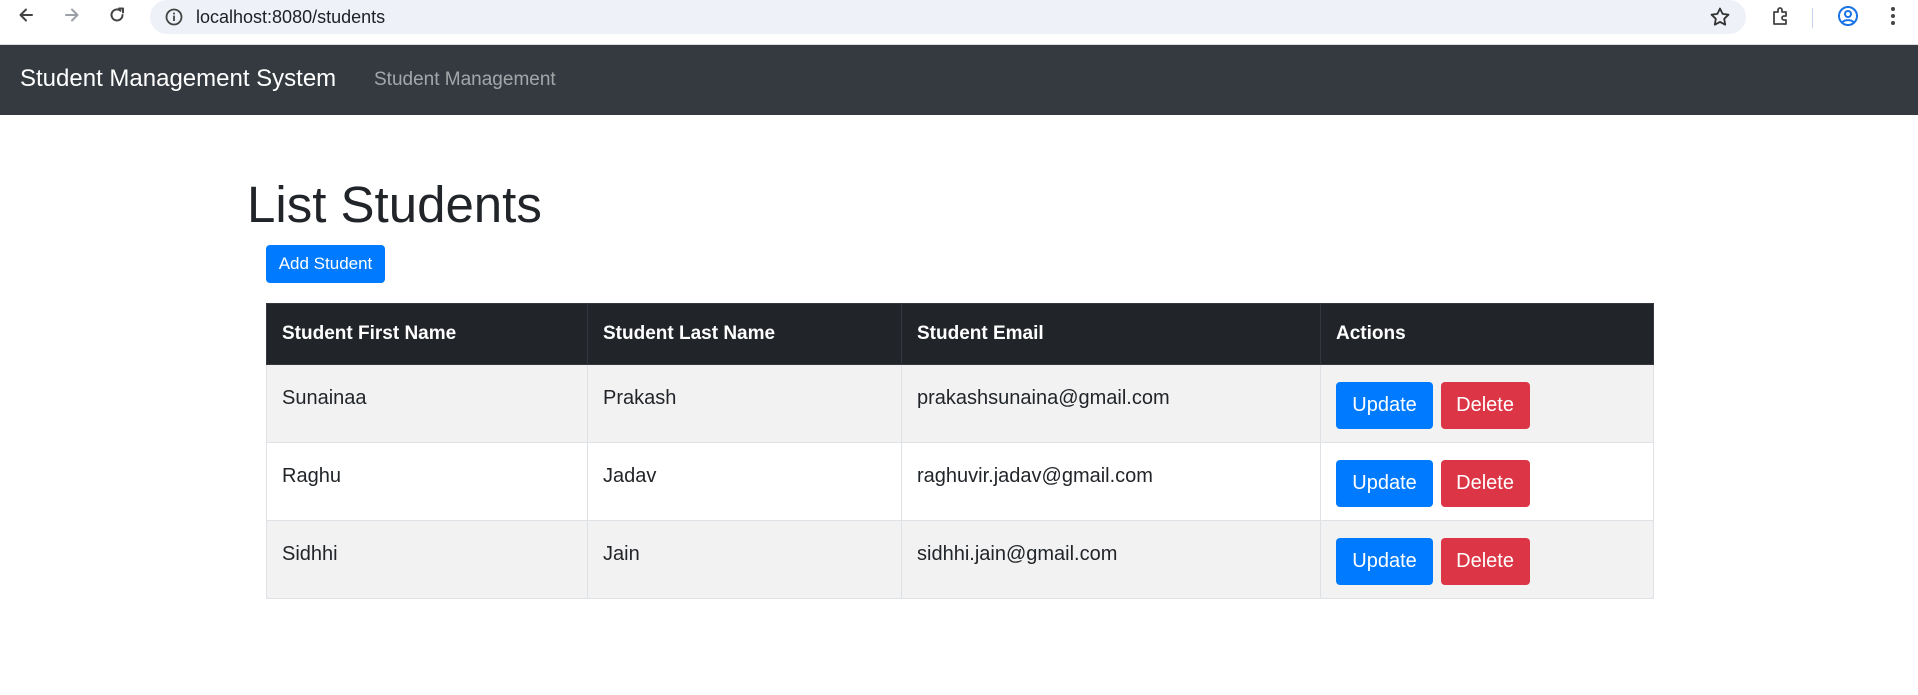  Describe the element at coordinates (1781, 16) in the screenshot. I see `extensions-icon` at that location.